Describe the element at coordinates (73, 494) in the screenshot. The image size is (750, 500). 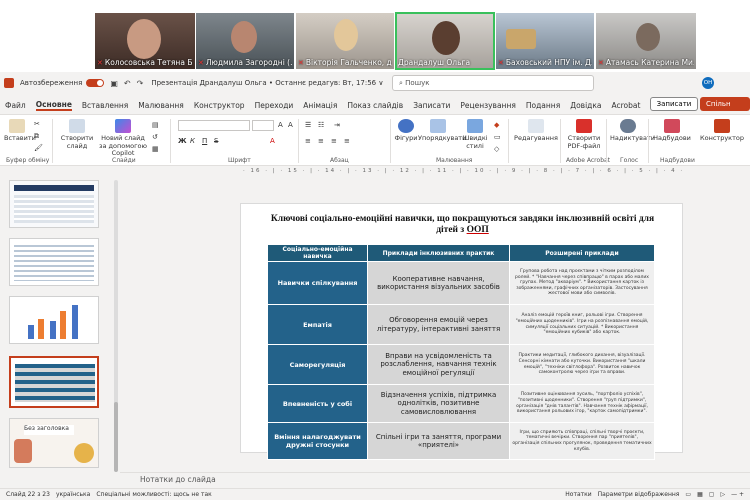
I see `language-indicator: українська` at that location.